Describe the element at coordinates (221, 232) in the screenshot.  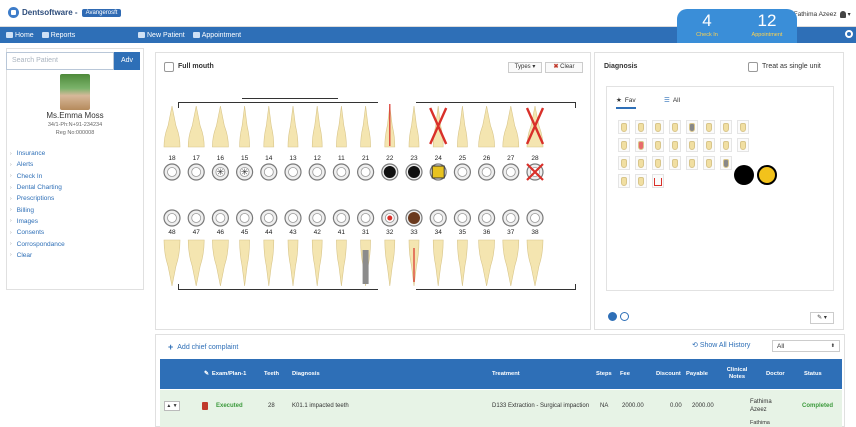
I see `tooth-number: 46` at that location.